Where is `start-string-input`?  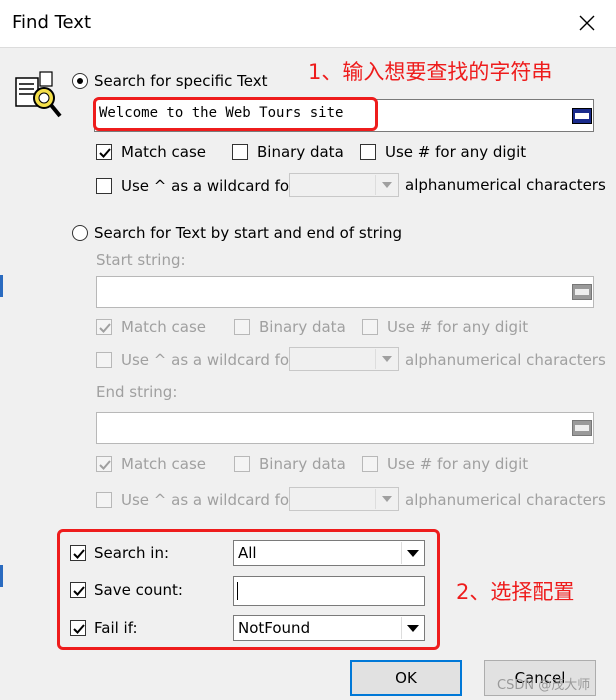
start-string-input is located at coordinates (345, 292).